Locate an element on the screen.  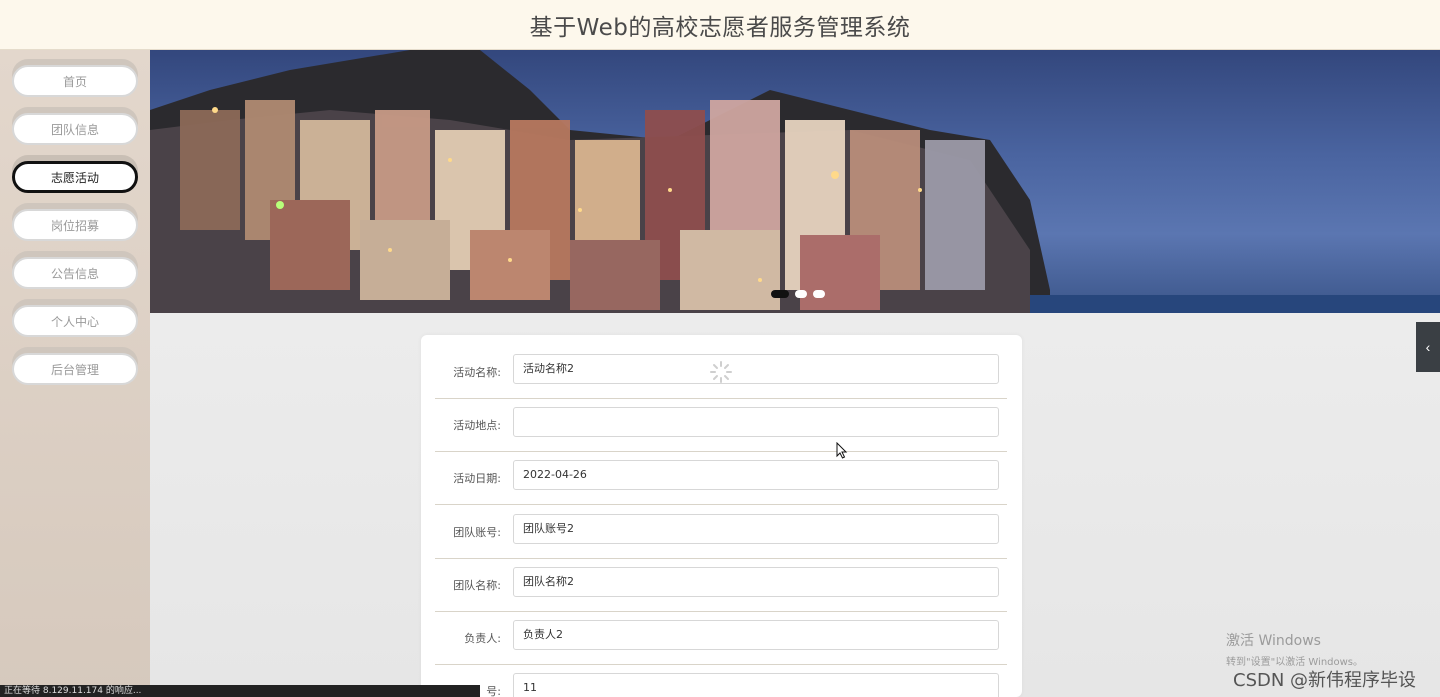
team-account-input: 团队账号2 is located at coordinates (756, 529).